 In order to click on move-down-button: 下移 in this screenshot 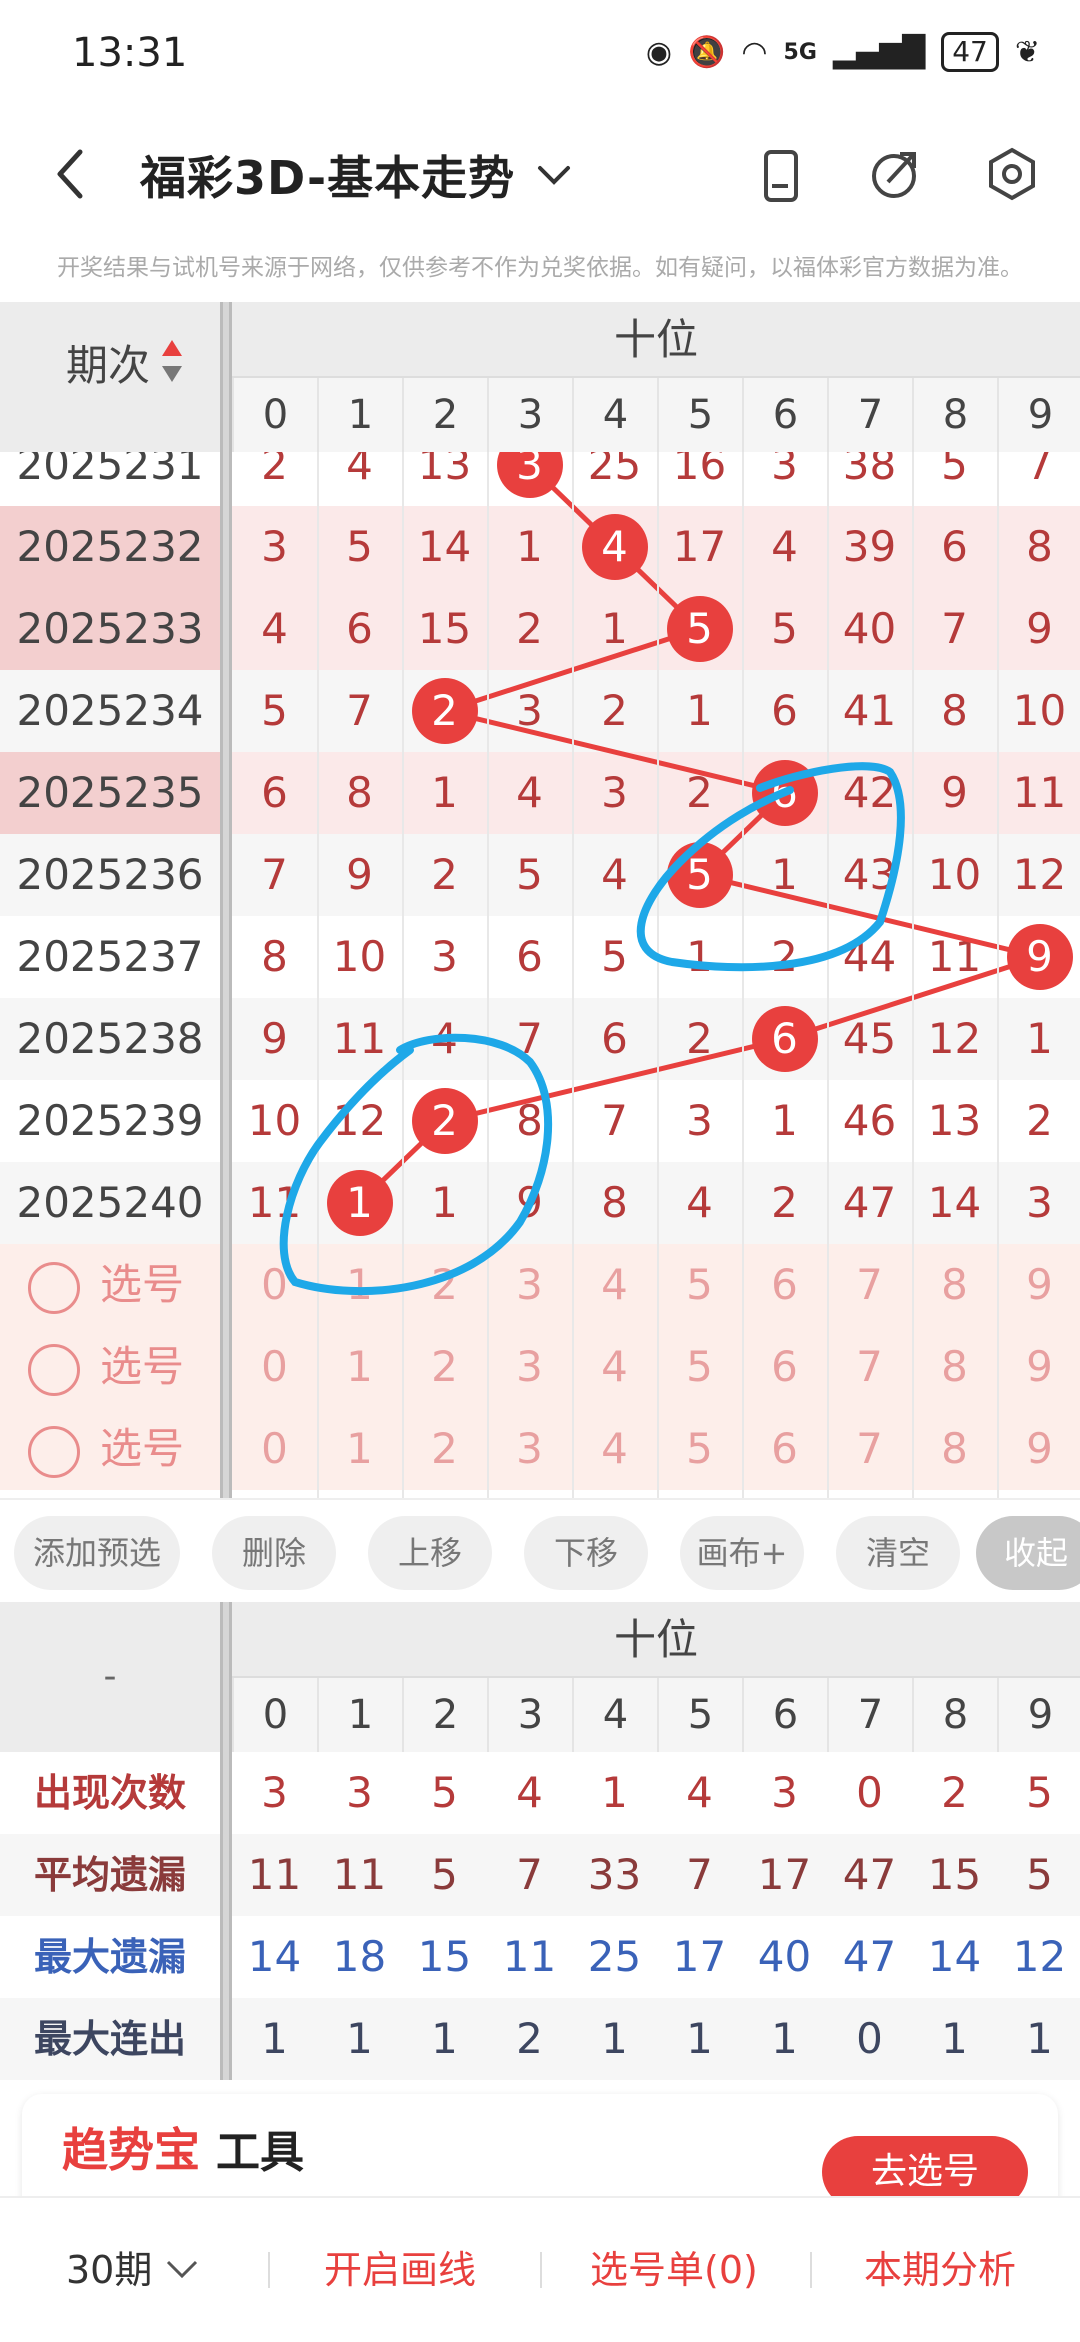, I will do `click(586, 1553)`.